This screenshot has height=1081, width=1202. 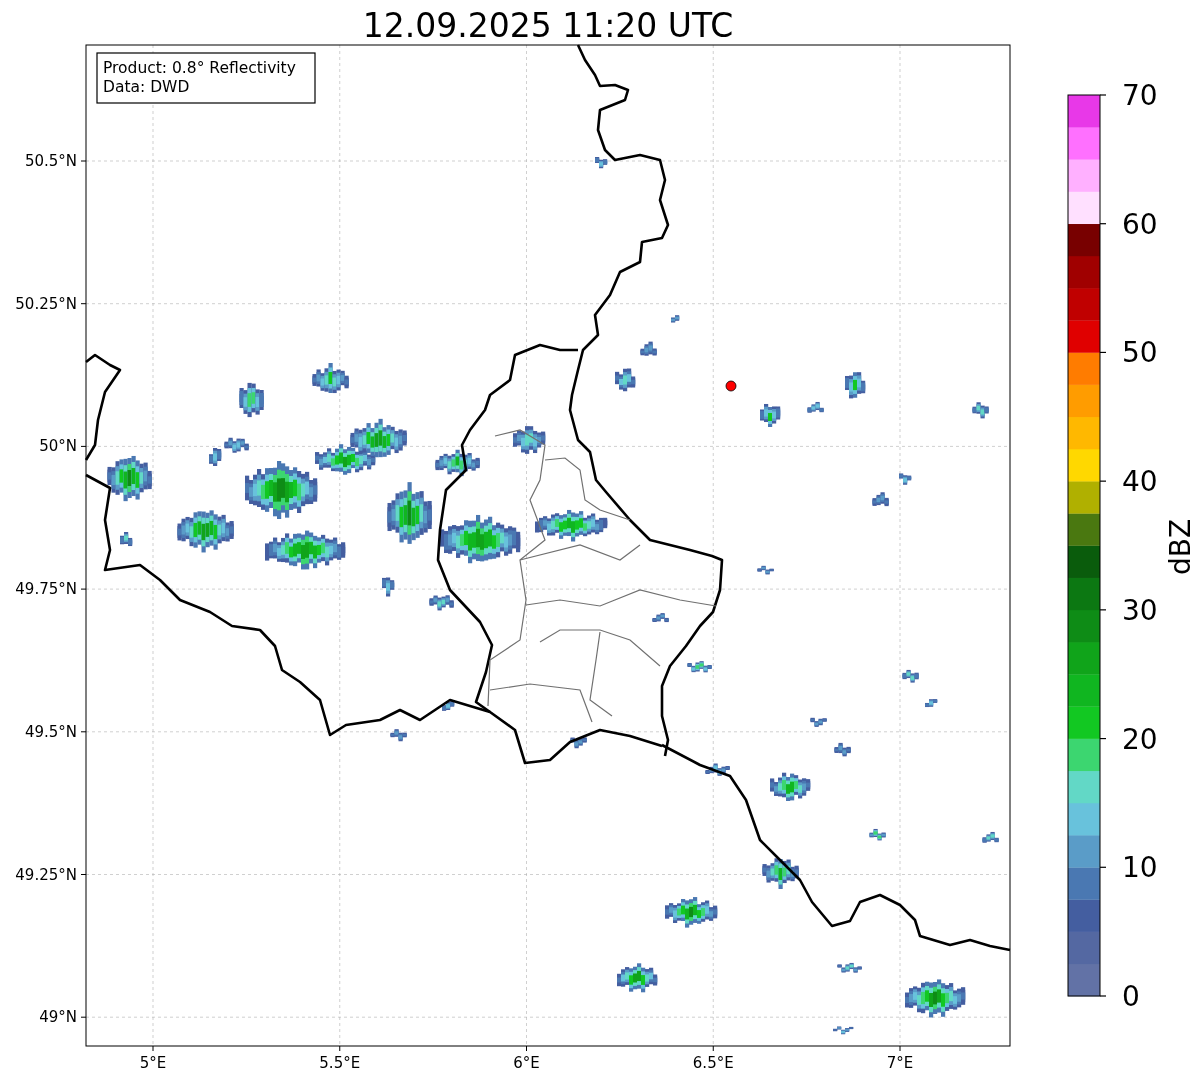 What do you see at coordinates (1140, 739) in the screenshot?
I see `colorbar-tick-label: 20` at bounding box center [1140, 739].